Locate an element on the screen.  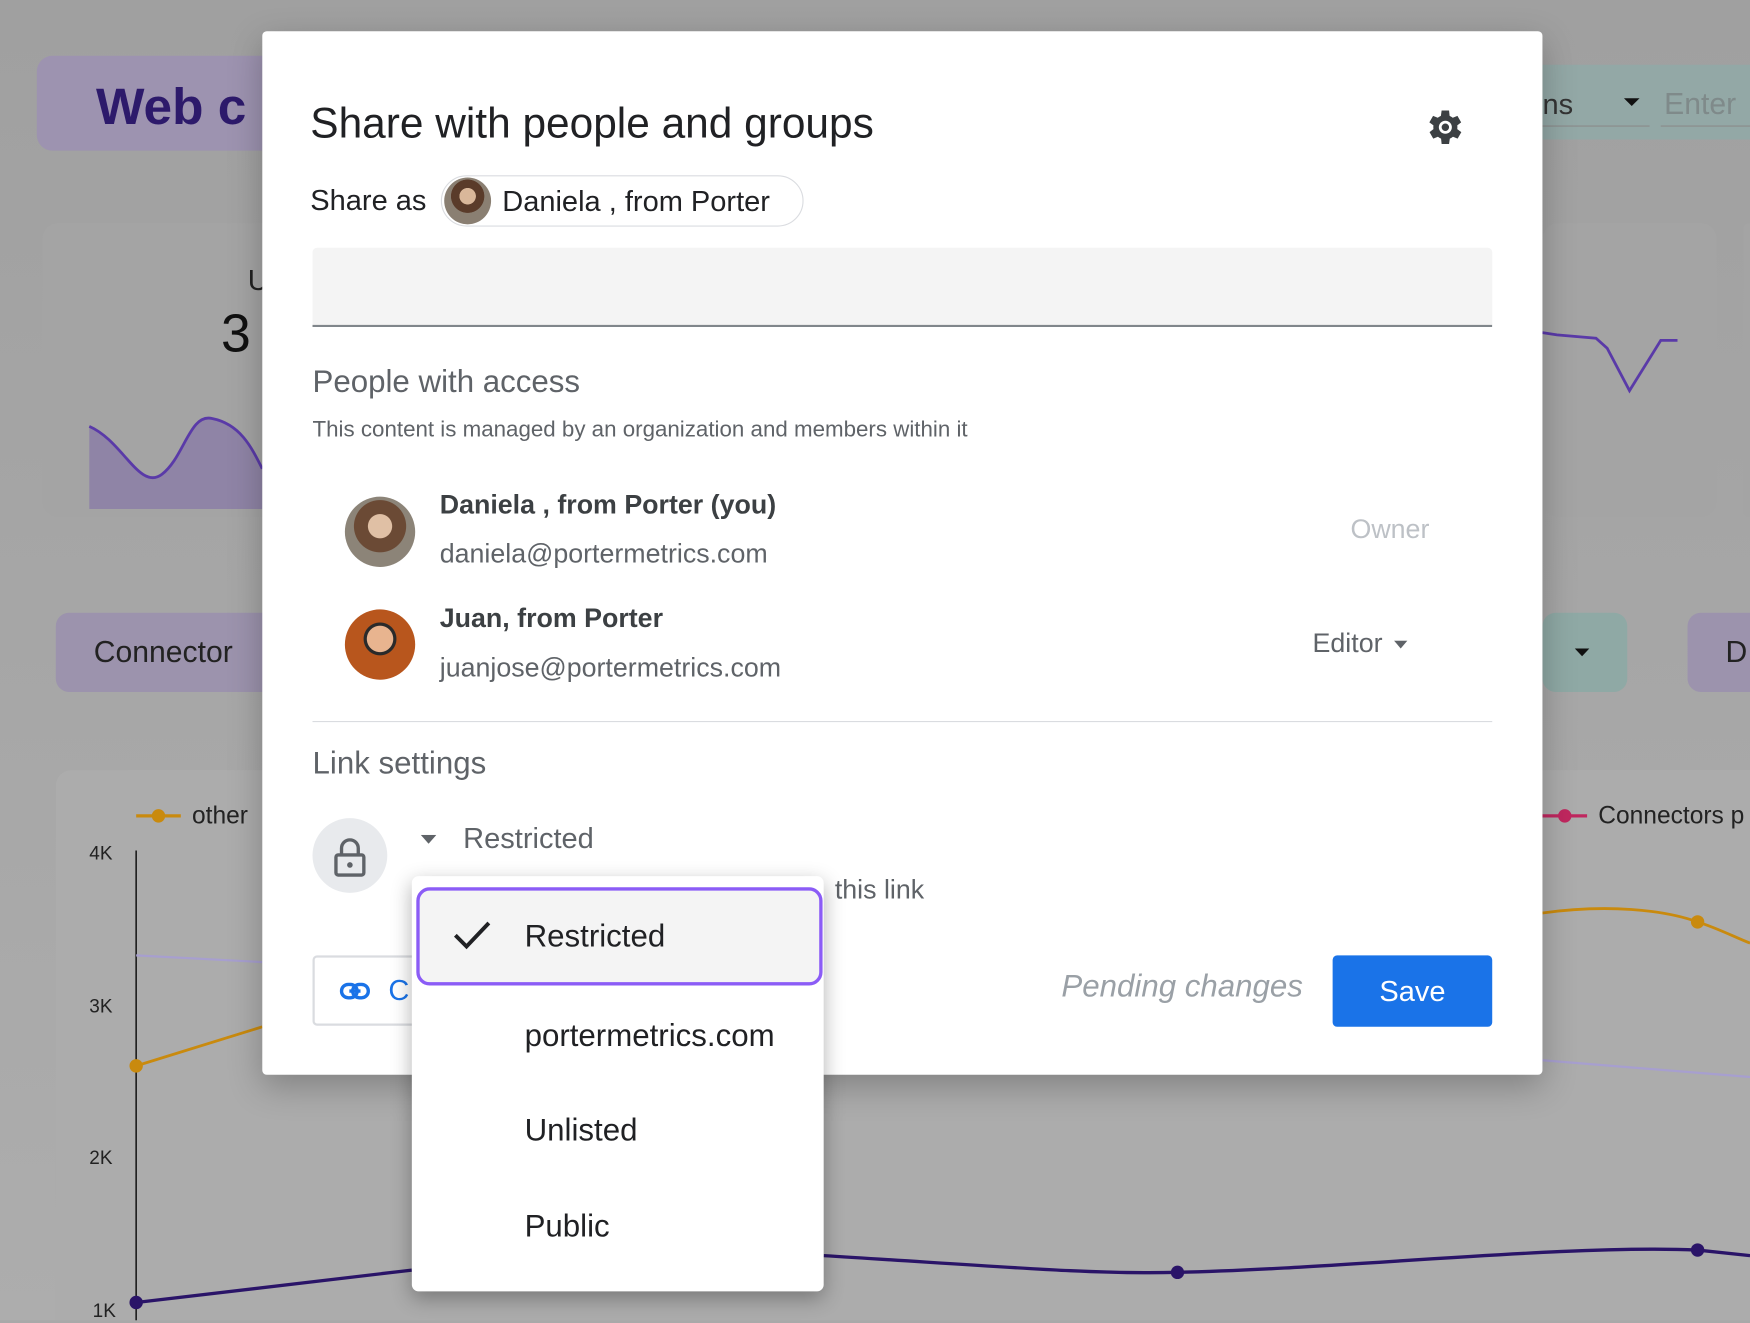
legend-connectors: Connectors p is located at coordinates (1671, 815).